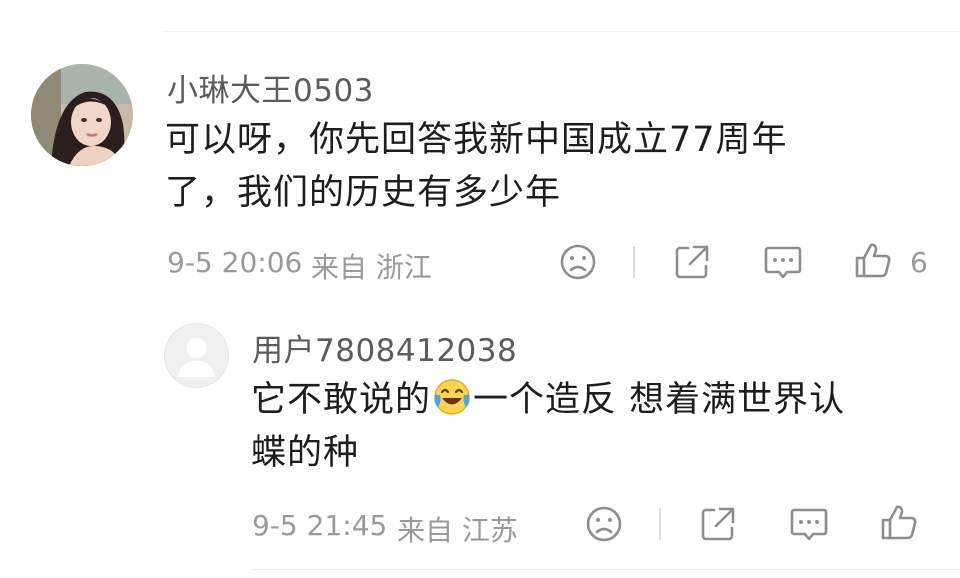  I want to click on like-count: 6, so click(919, 262).